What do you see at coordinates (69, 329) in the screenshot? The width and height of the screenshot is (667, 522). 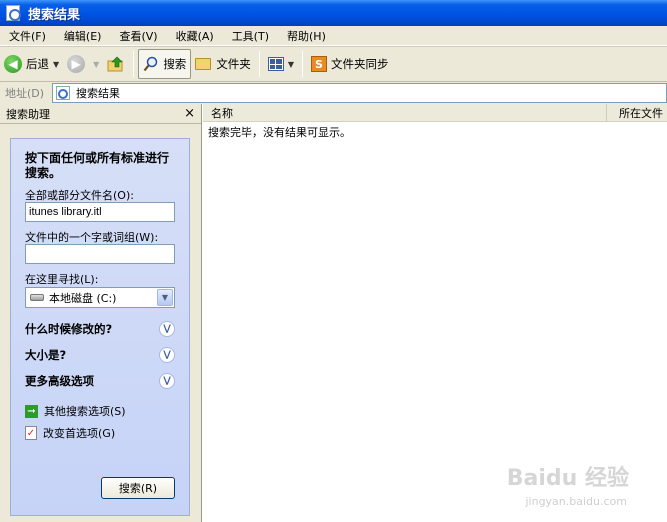 I see `section-label: 什么时候修改的?` at bounding box center [69, 329].